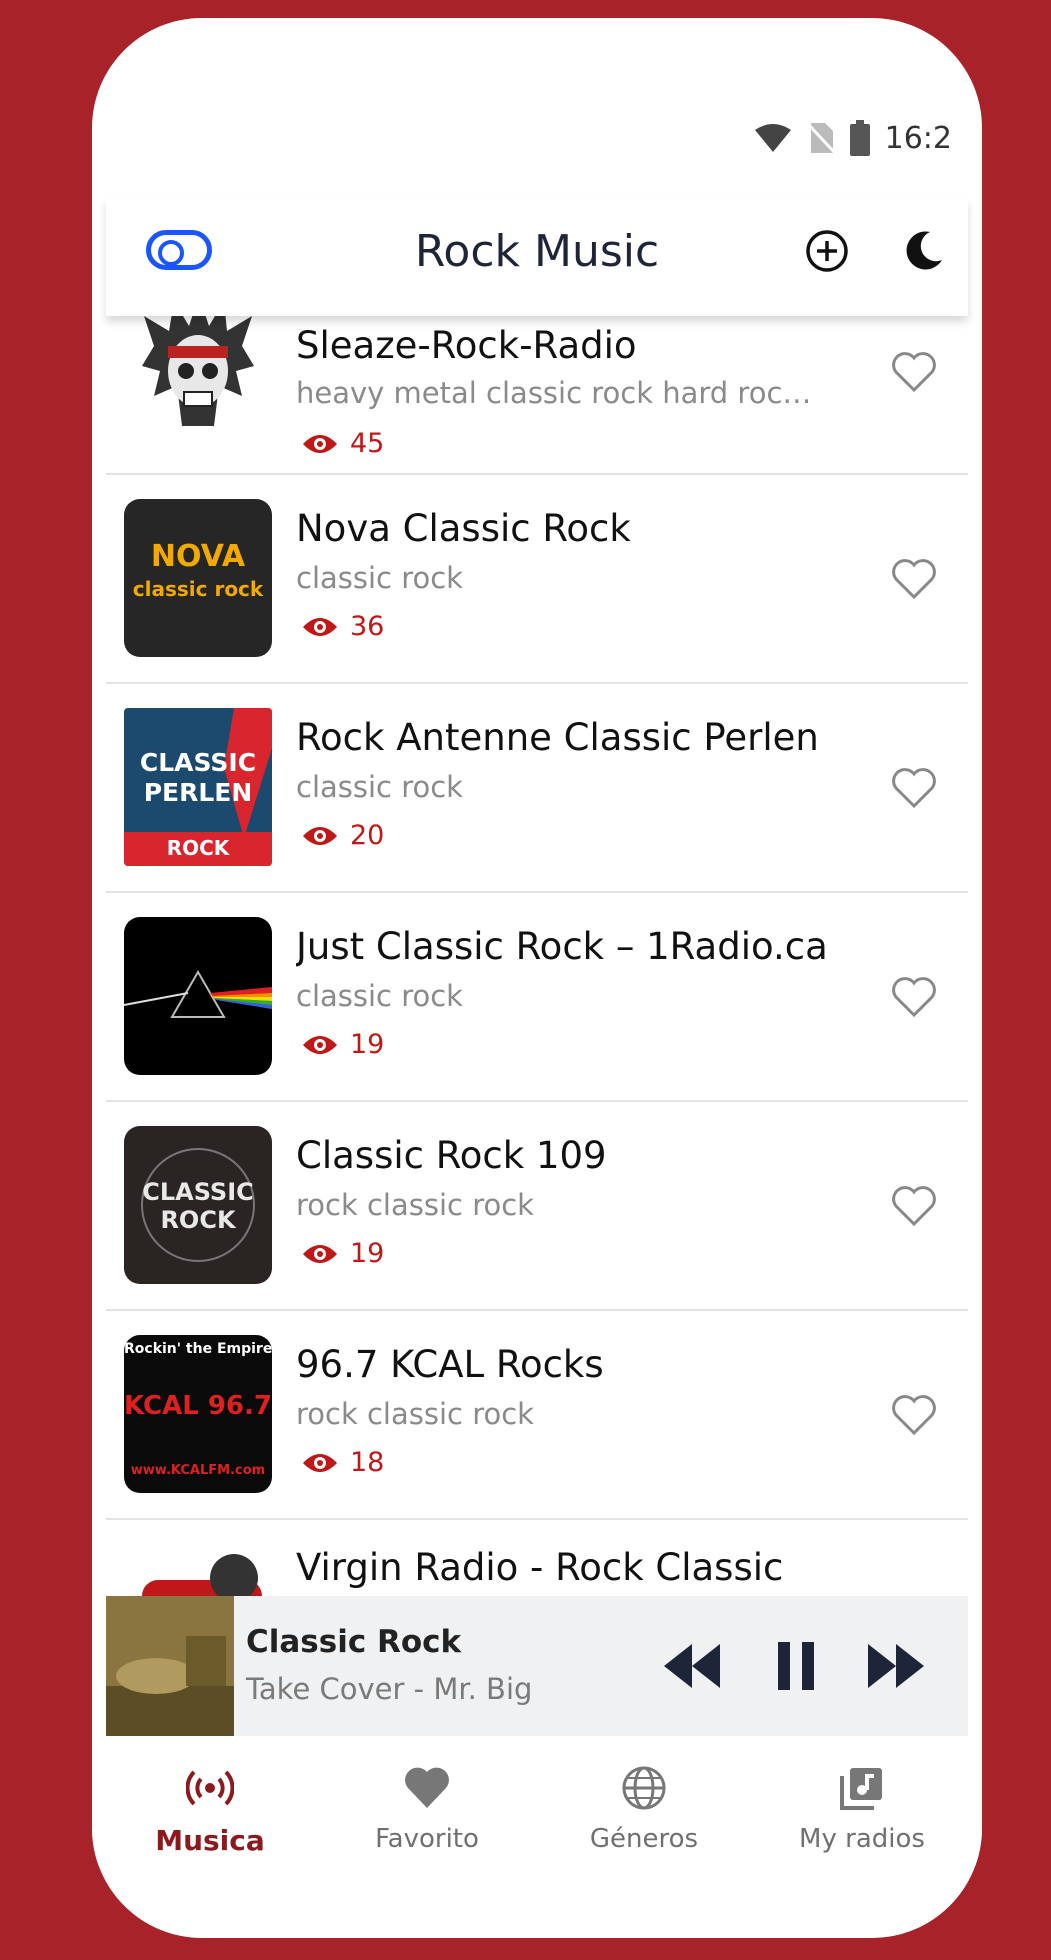 This screenshot has width=1051, height=1960. What do you see at coordinates (862, 1839) in the screenshot?
I see `nav-label: My radios` at bounding box center [862, 1839].